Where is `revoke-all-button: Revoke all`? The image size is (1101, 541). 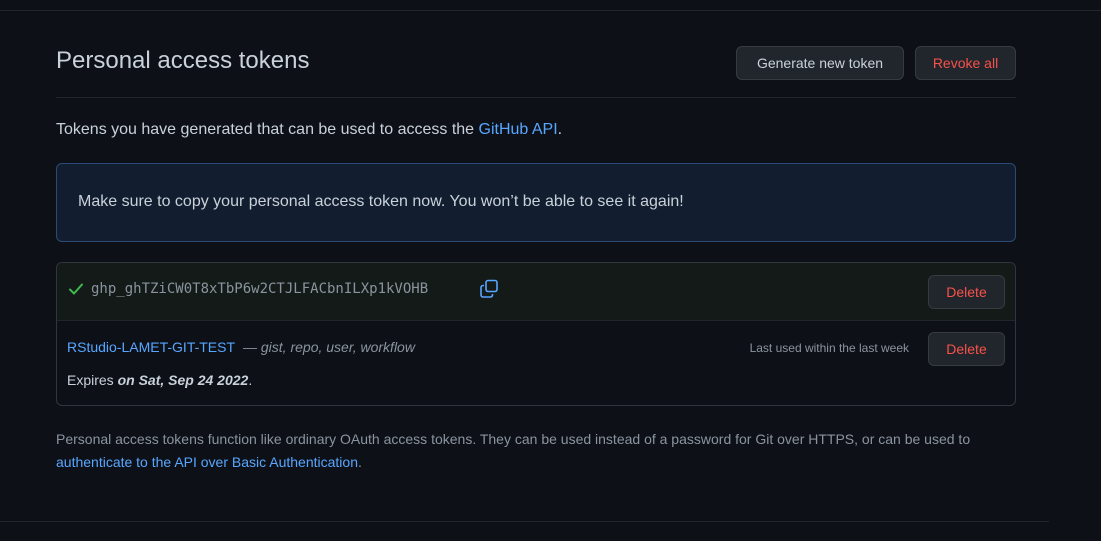
revoke-all-button: Revoke all is located at coordinates (965, 63).